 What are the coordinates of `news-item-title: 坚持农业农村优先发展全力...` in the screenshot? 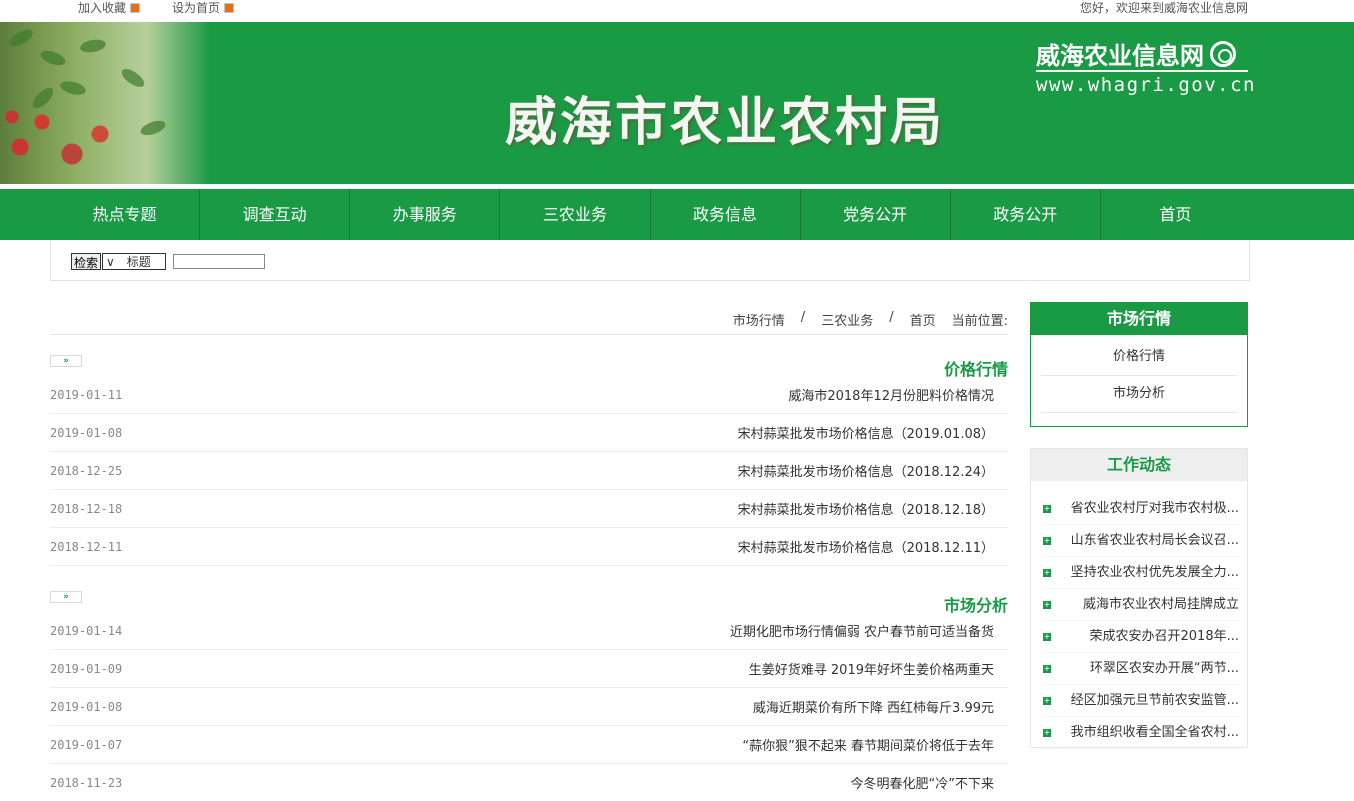 It's located at (1155, 572).